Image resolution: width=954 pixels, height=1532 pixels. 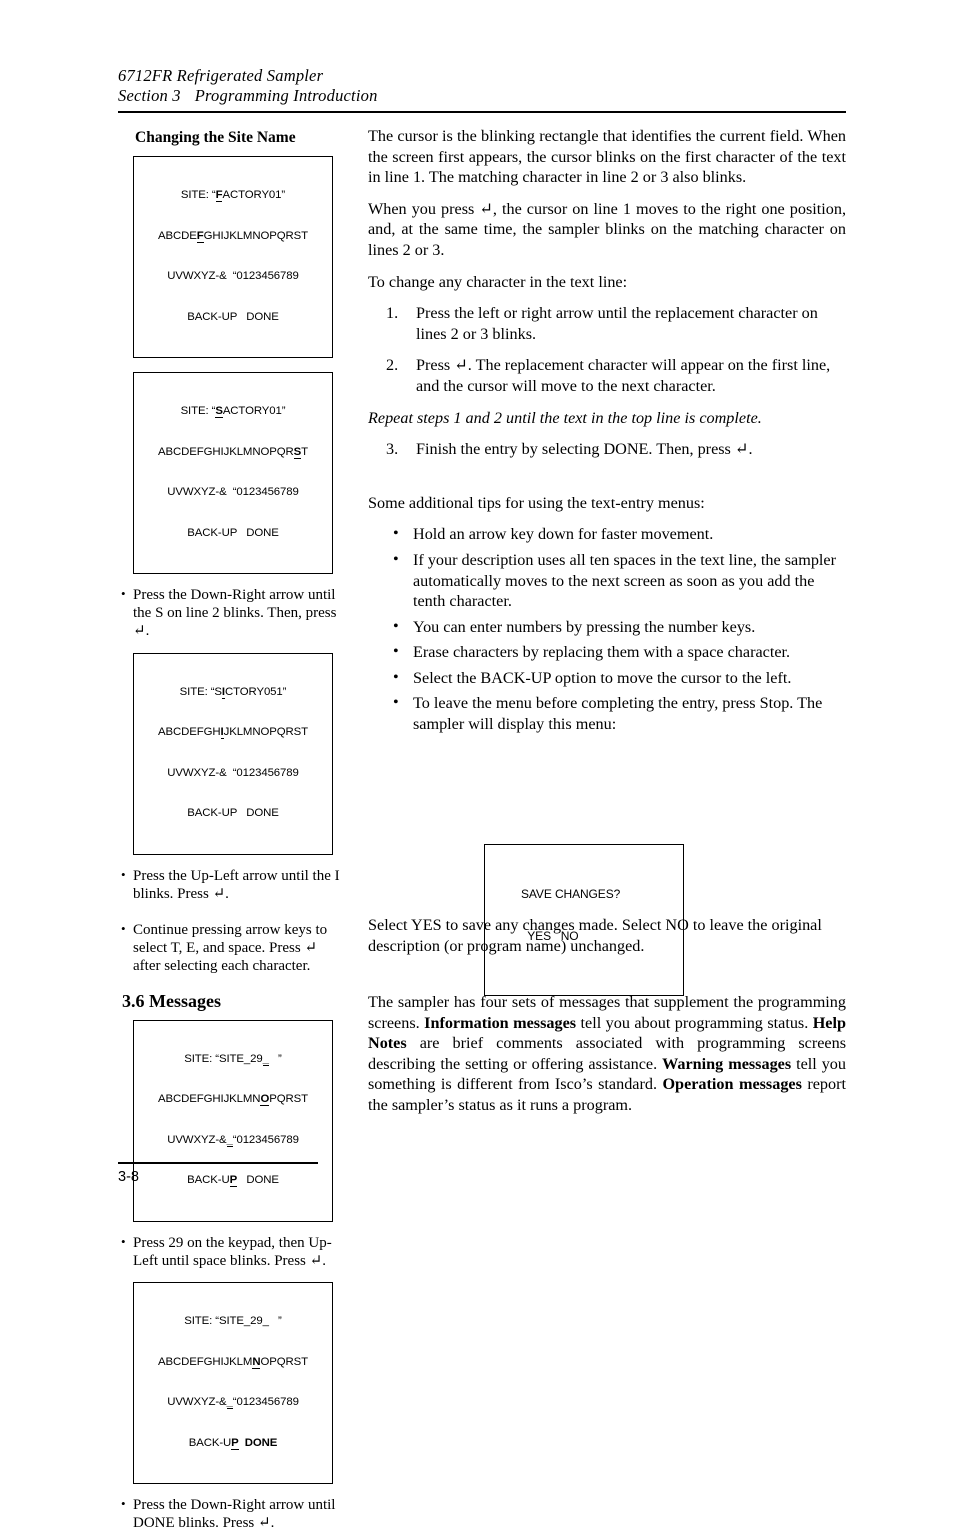 I want to click on lcd-text: SITE: “, so click(x=198, y=195).